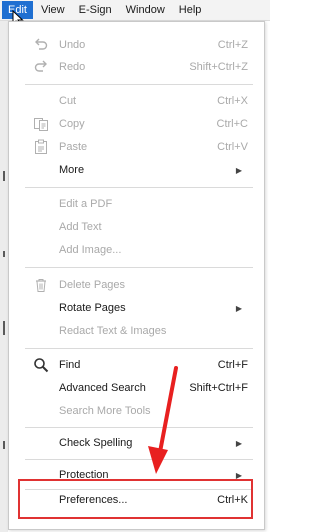 This screenshot has height=532, width=320. I want to click on rotate-pages-label: Rotate Pages, so click(92, 308).